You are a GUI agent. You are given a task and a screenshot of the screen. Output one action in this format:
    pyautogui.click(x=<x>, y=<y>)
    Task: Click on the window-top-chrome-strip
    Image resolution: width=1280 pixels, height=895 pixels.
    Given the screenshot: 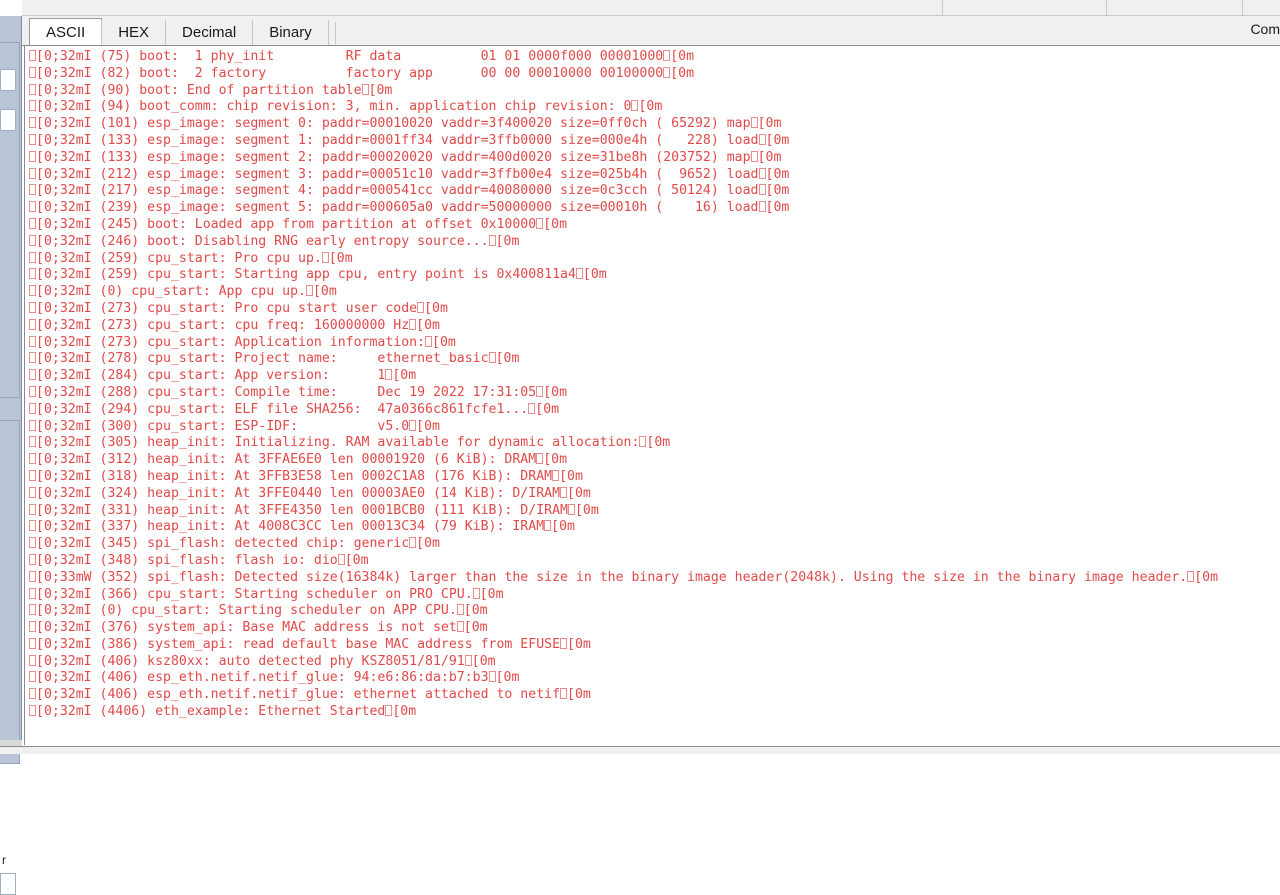 What is the action you would take?
    pyautogui.click(x=651, y=8)
    